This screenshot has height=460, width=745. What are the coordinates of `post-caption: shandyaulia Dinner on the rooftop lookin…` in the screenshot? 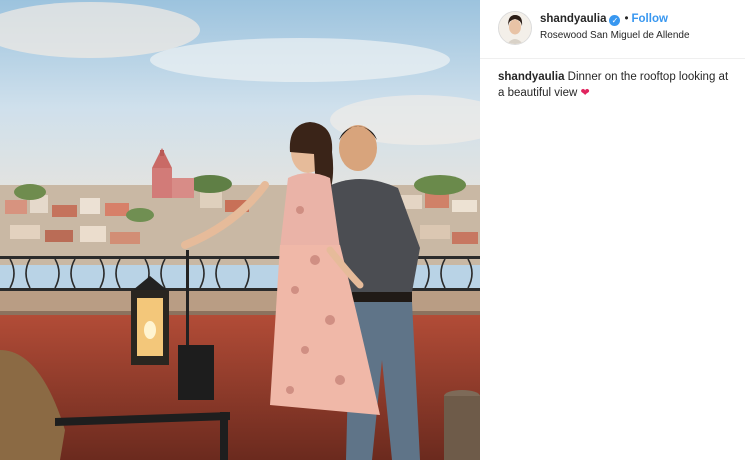 It's located at (617, 85).